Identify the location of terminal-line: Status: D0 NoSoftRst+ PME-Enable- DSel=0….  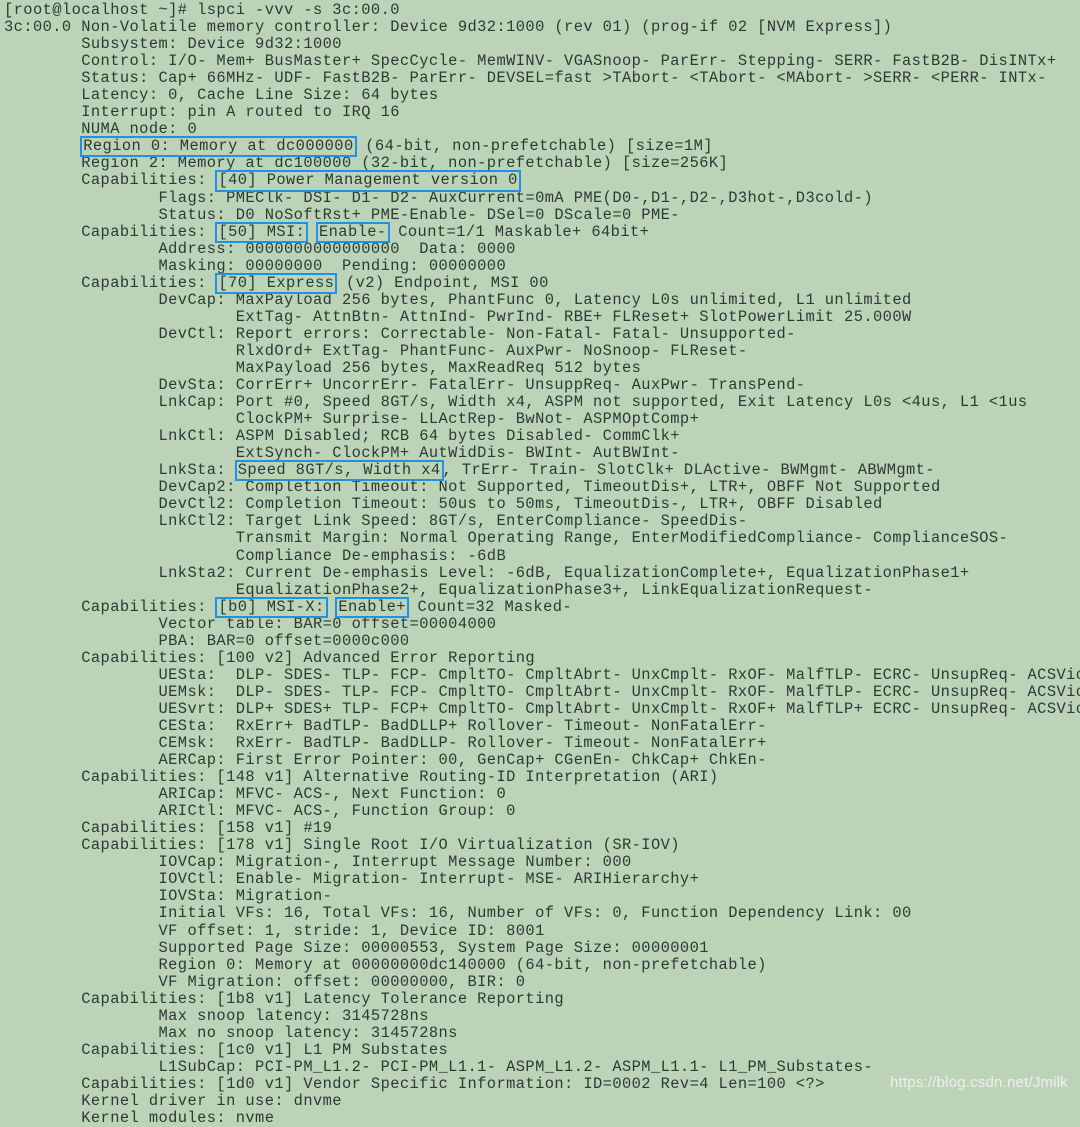
(542, 215).